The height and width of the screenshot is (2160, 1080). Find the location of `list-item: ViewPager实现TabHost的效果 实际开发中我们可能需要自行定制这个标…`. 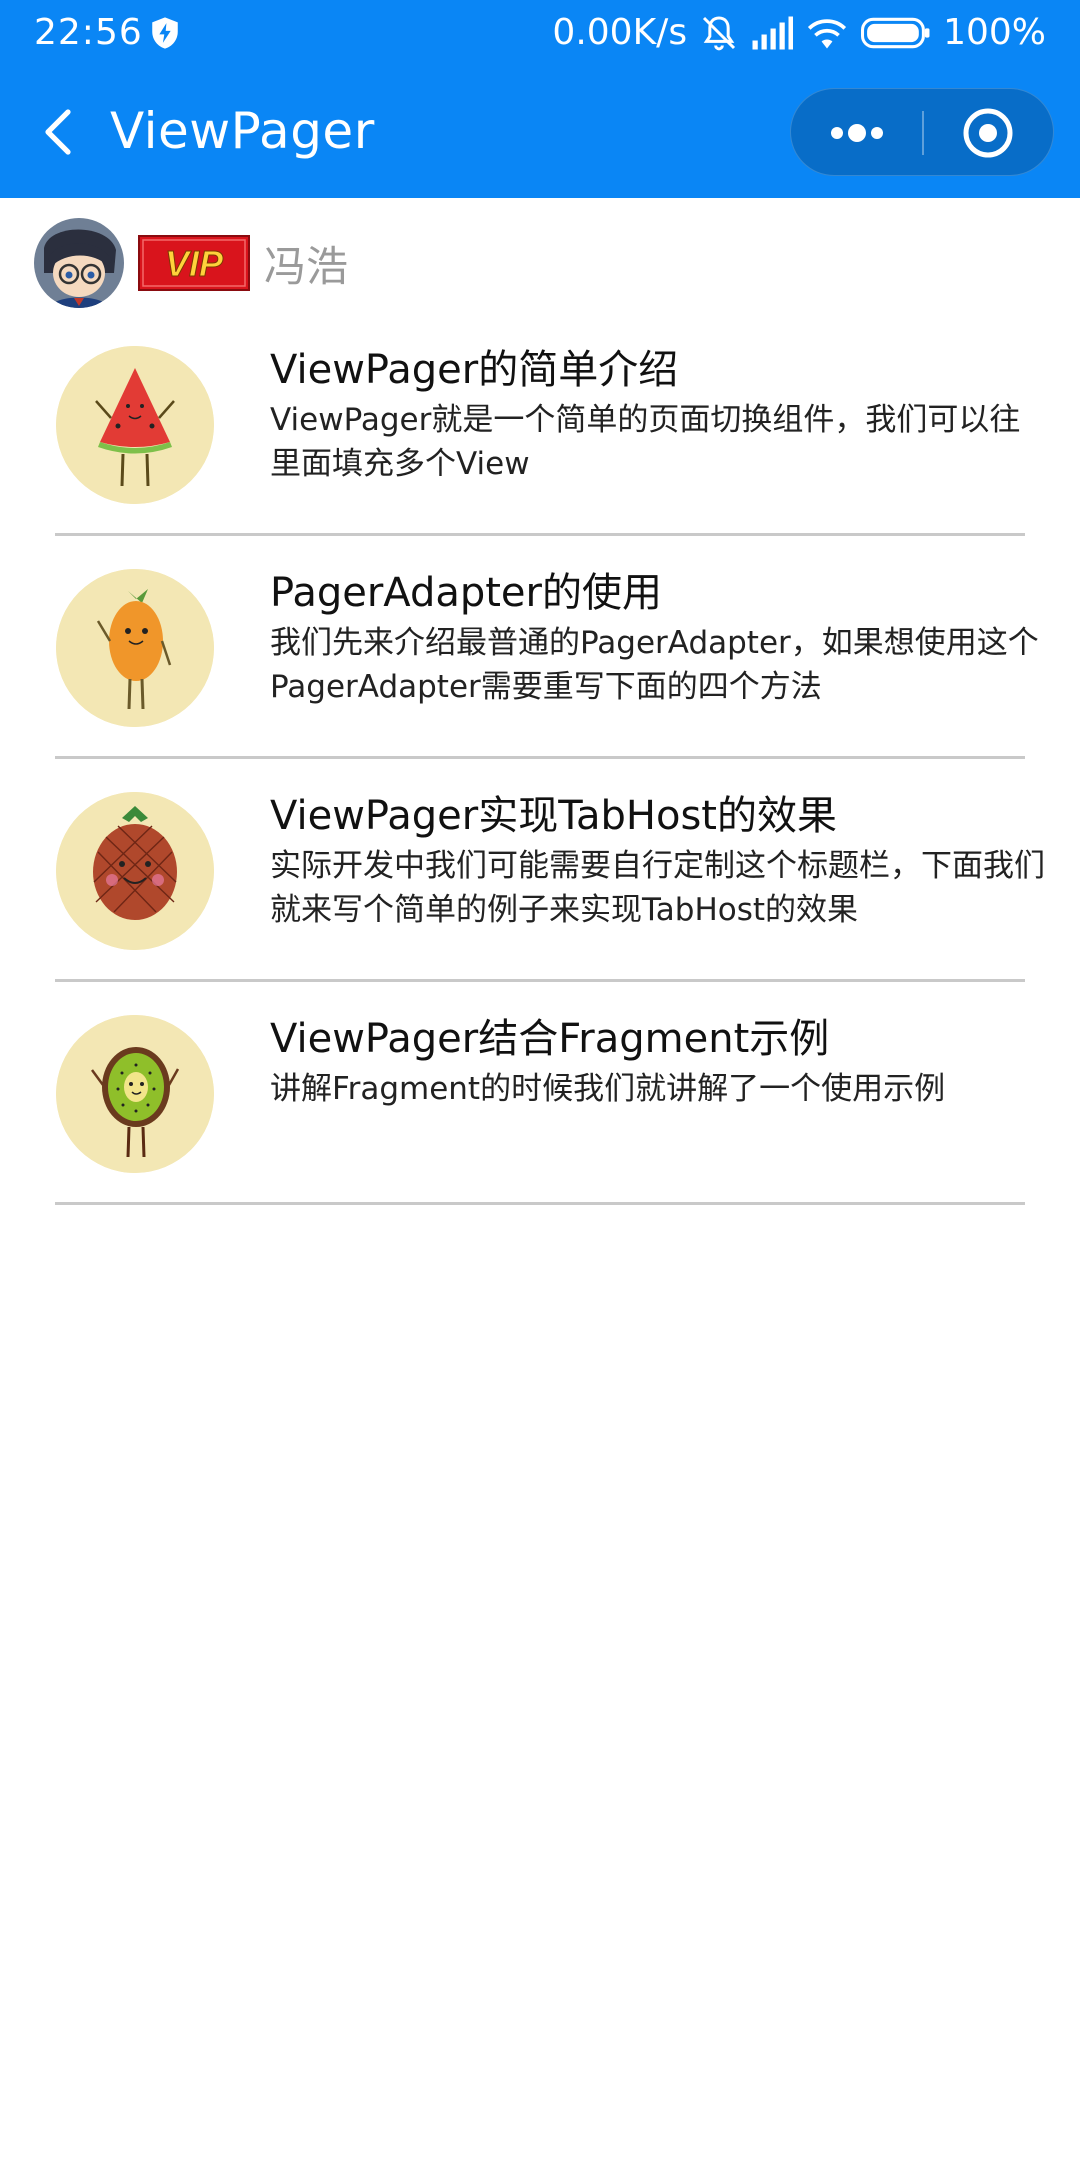

list-item: ViewPager实现TabHost的效果 实际开发中我们可能需要自行定制这个标… is located at coordinates (540, 897).